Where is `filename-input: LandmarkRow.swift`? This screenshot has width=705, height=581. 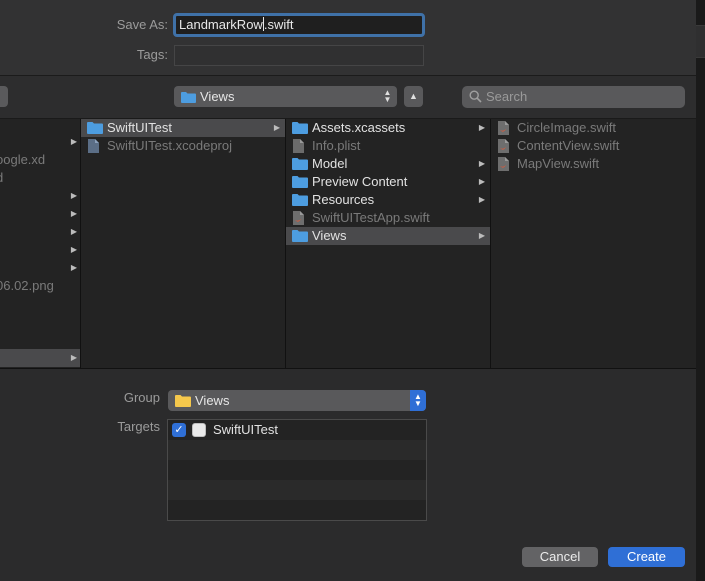 filename-input: LandmarkRow.swift is located at coordinates (299, 25).